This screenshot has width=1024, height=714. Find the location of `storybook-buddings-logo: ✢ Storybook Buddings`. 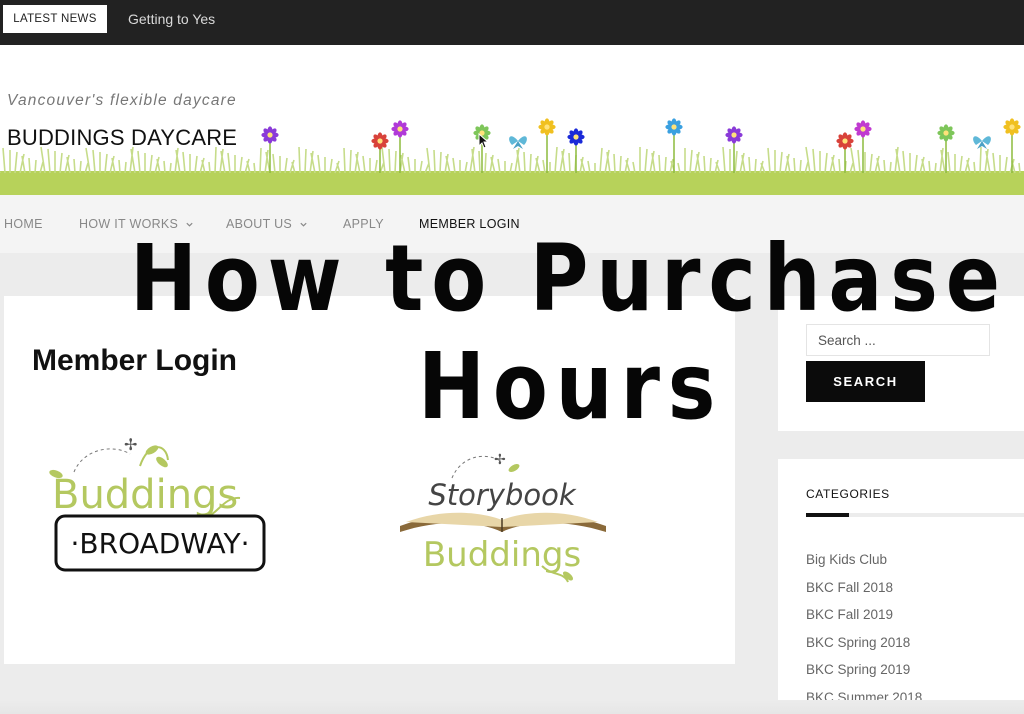

storybook-buddings-logo: ✢ Storybook Buddings is located at coordinates (503, 517).